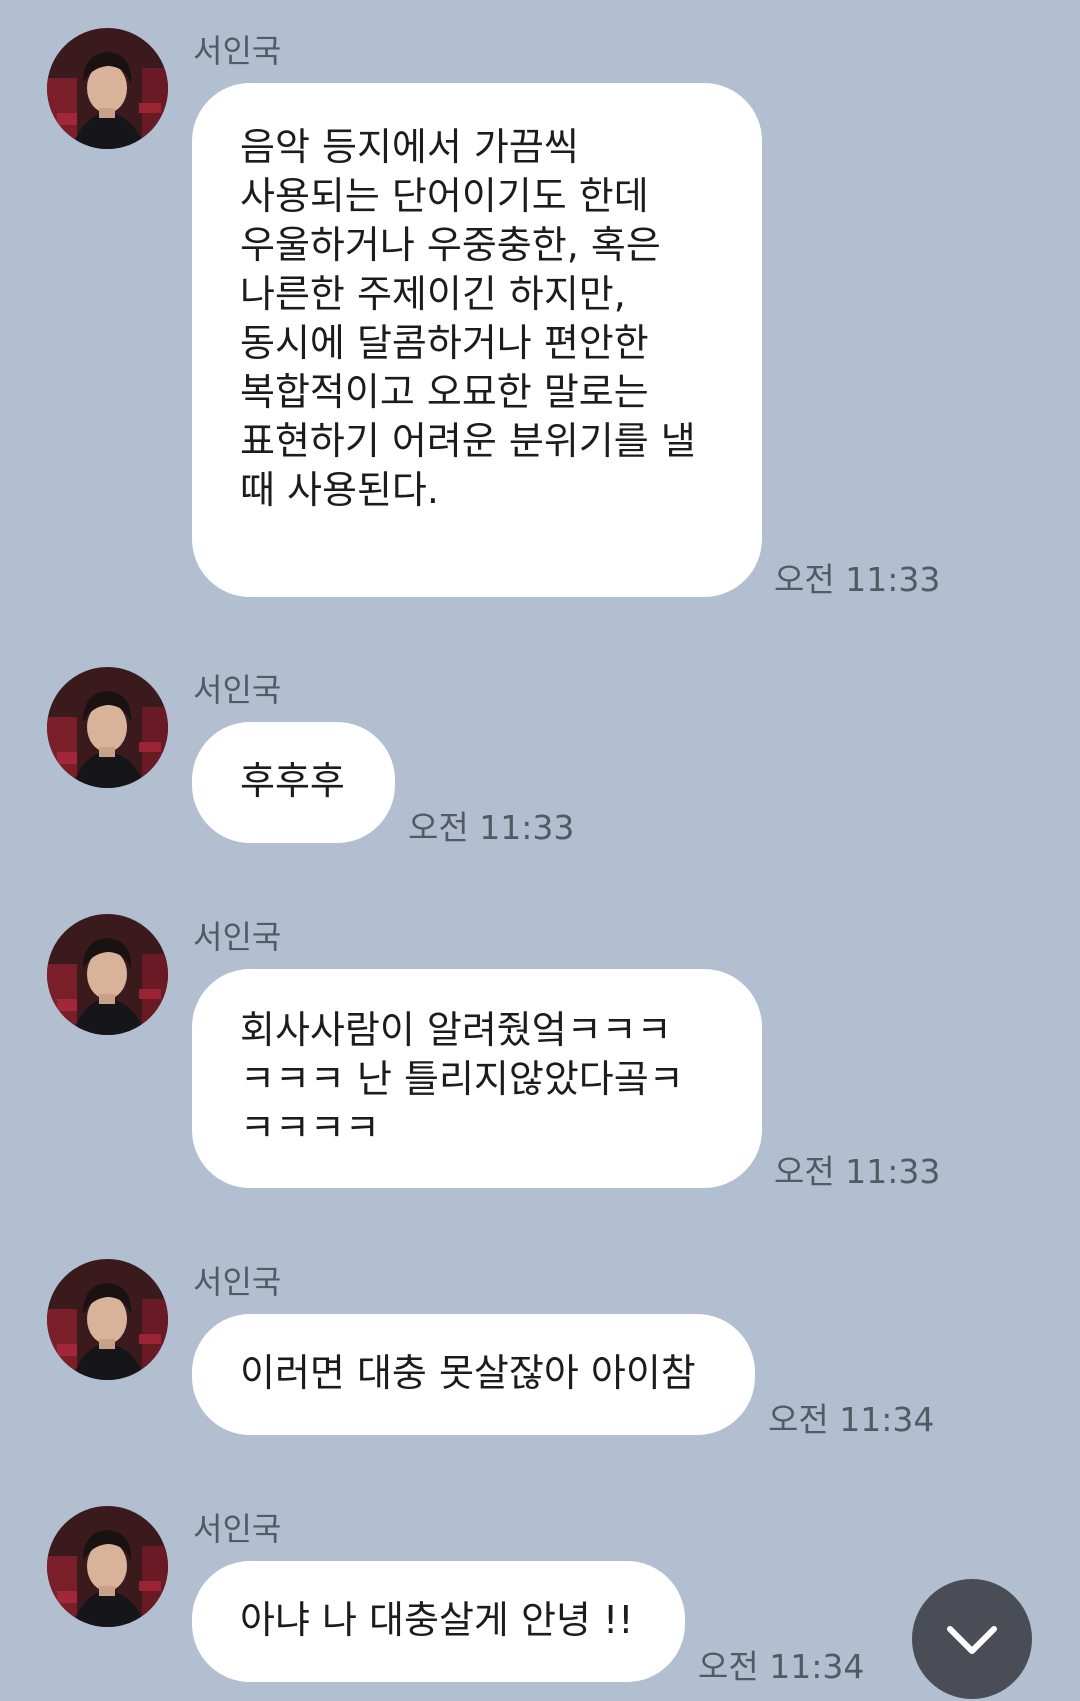  I want to click on message-bubble: 아냐 나 대충살게 안녕 !!, so click(438, 1621).